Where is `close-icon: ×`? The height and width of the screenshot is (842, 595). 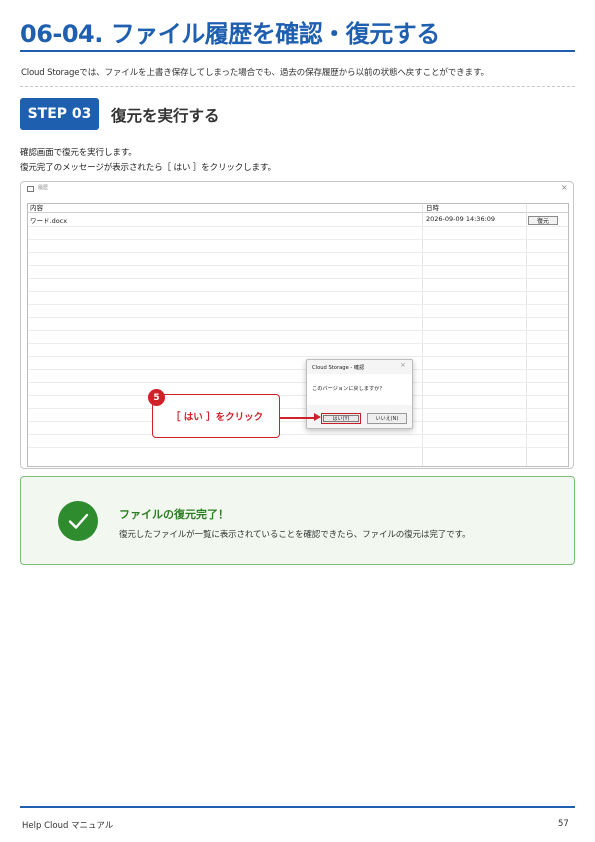
close-icon: × is located at coordinates (564, 187).